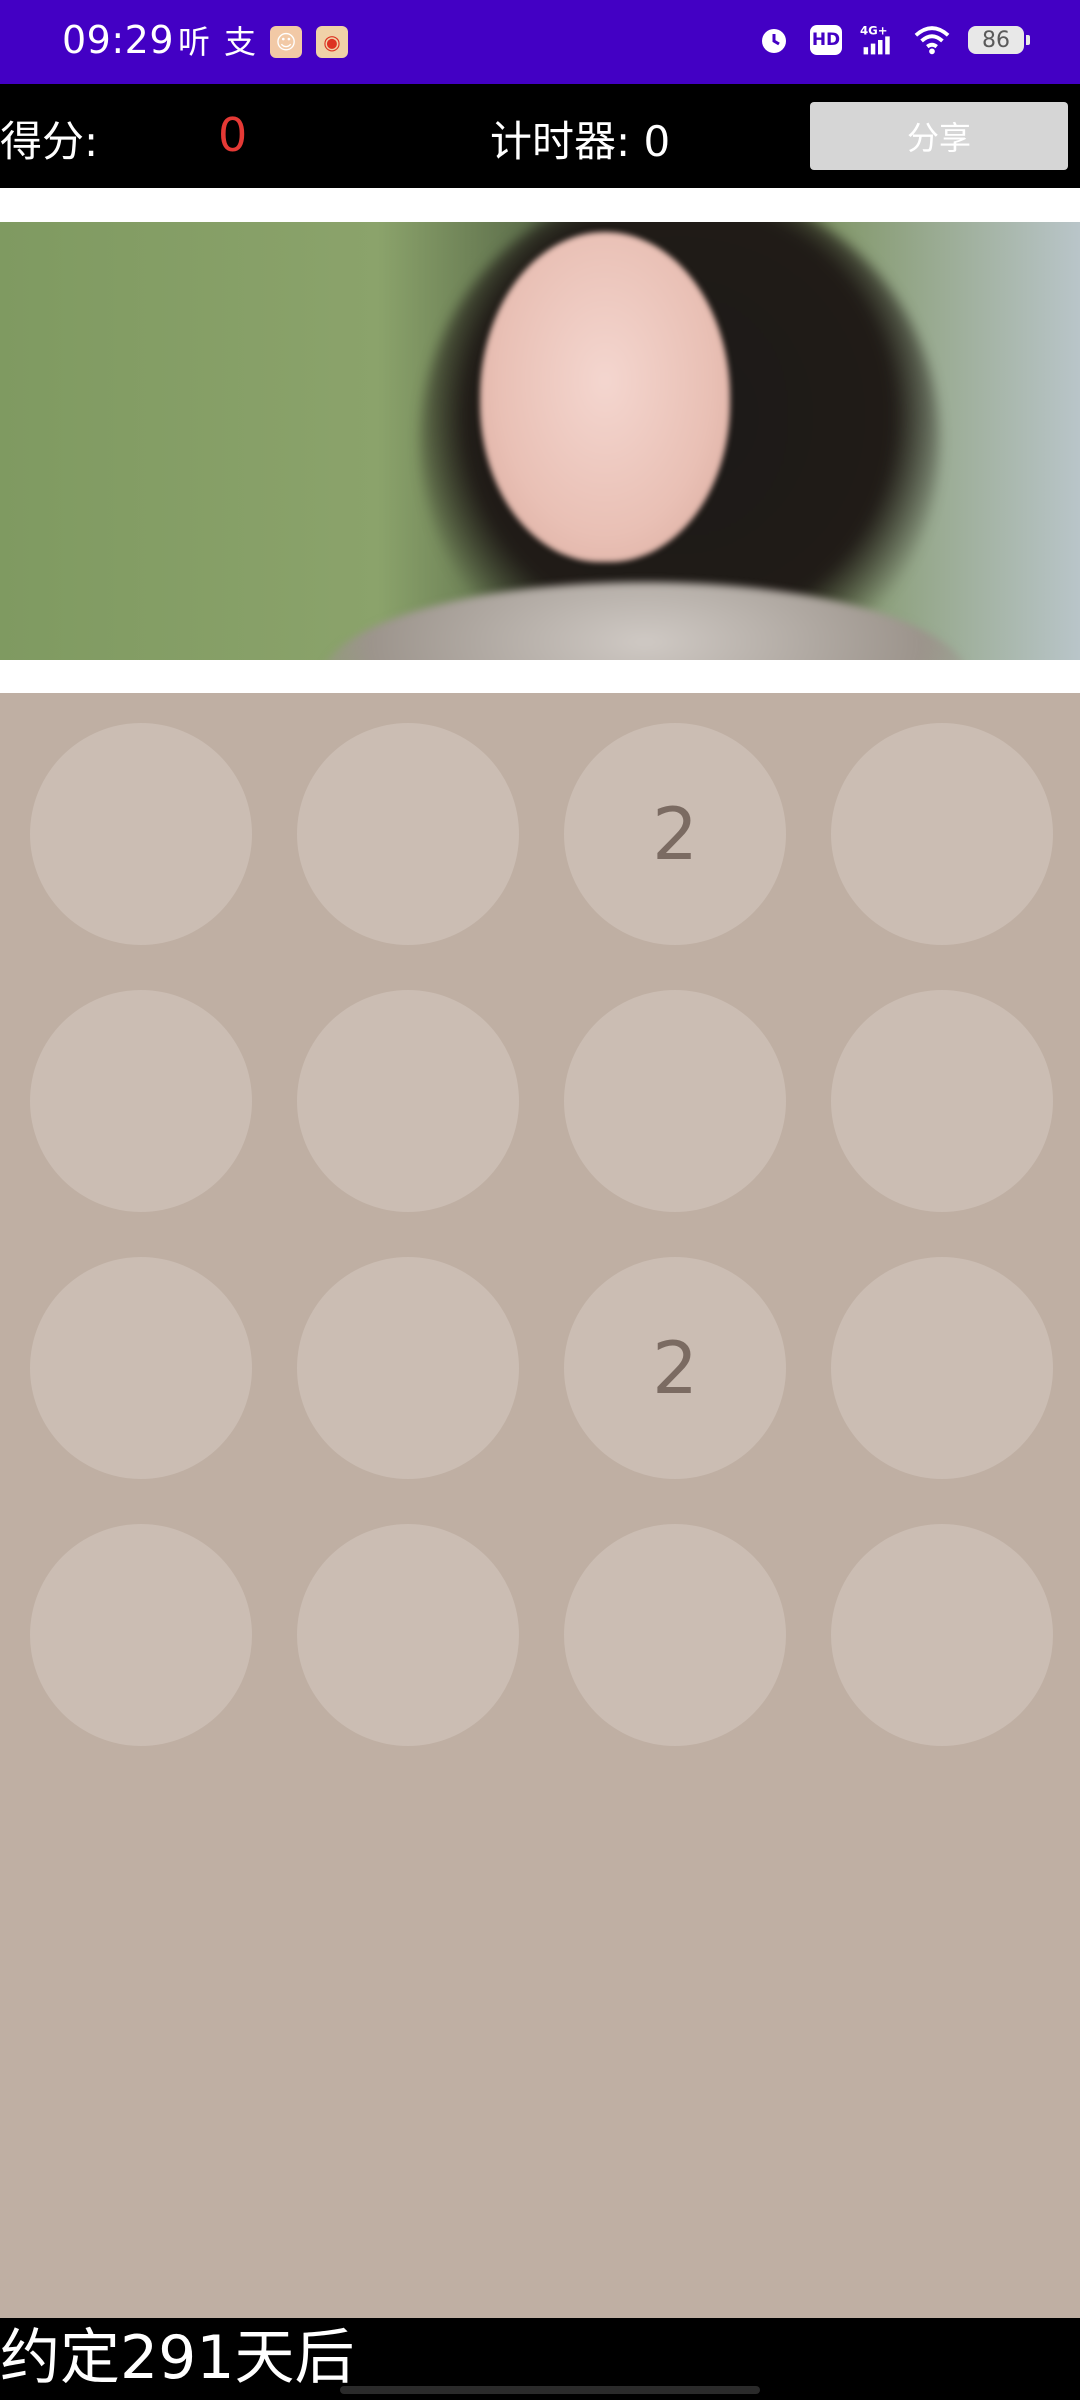 The width and height of the screenshot is (1080, 2400). I want to click on alipay-icon: 支, so click(240, 42).